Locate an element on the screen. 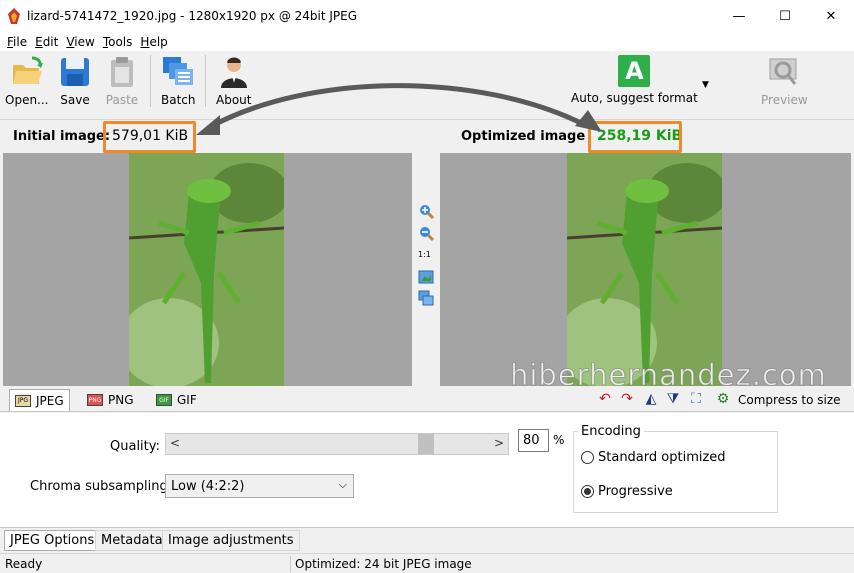 This screenshot has width=854, height=573. chroma-subsampling-value: Low (4:2:2) is located at coordinates (208, 486).